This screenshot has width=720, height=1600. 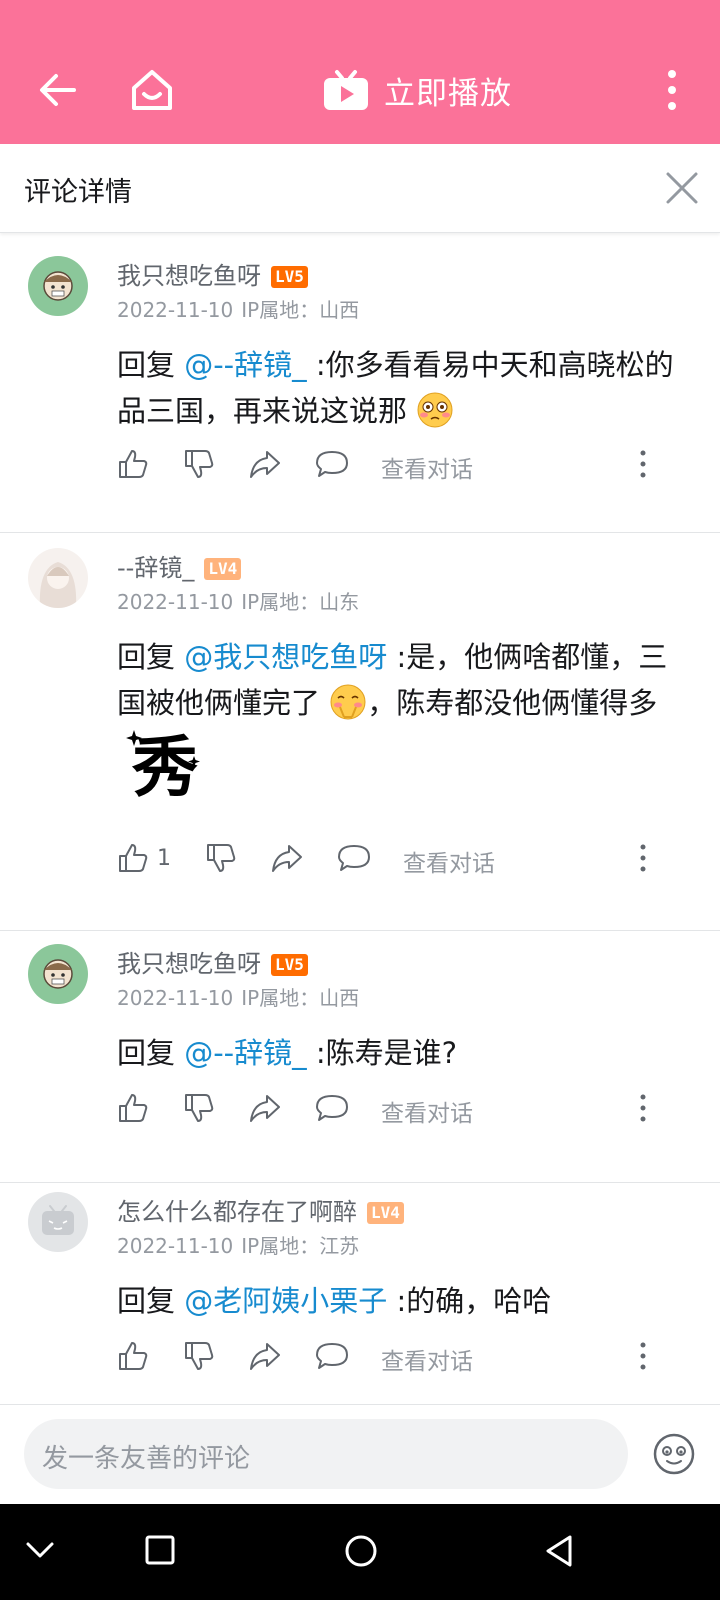 What do you see at coordinates (238, 1244) in the screenshot?
I see `comment-meta: 2022-11-10 IP属地：江苏` at bounding box center [238, 1244].